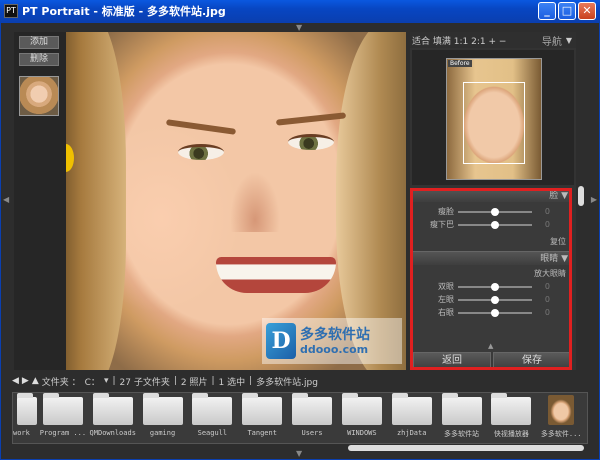 This screenshot has height=460, width=600. I want to click on folder-item: QMDownloads, so click(113, 419).